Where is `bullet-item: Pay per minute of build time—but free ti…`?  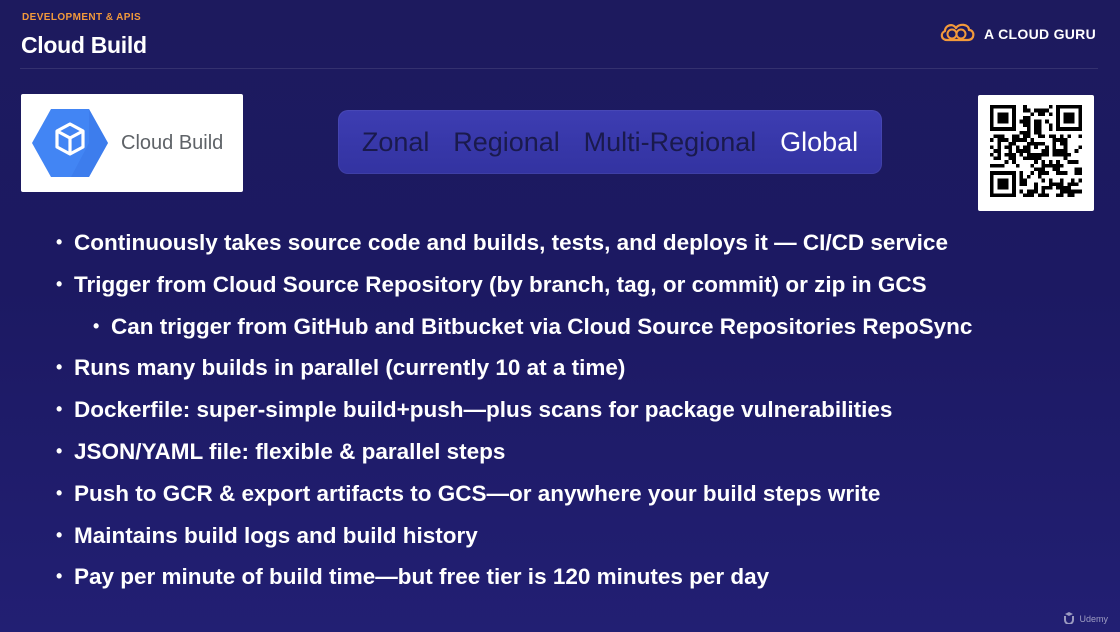
bullet-item: Pay per minute of build time—but free ti… is located at coordinates (581, 577).